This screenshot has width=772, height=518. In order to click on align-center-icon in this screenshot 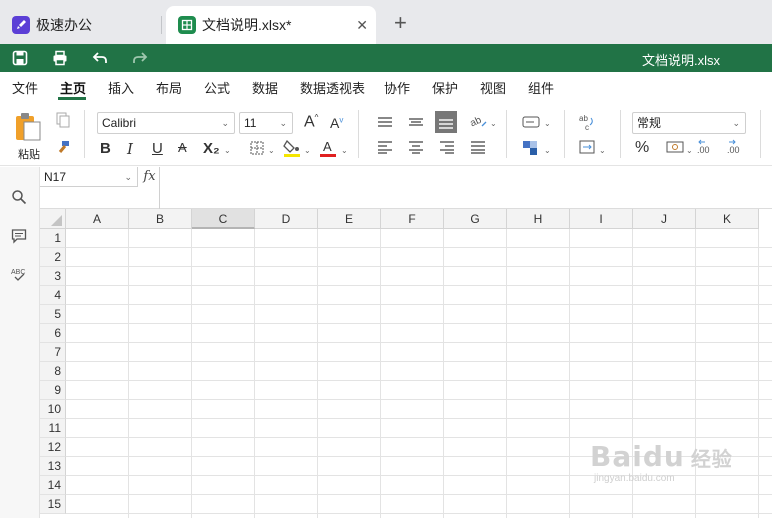, I will do `click(416, 147)`.